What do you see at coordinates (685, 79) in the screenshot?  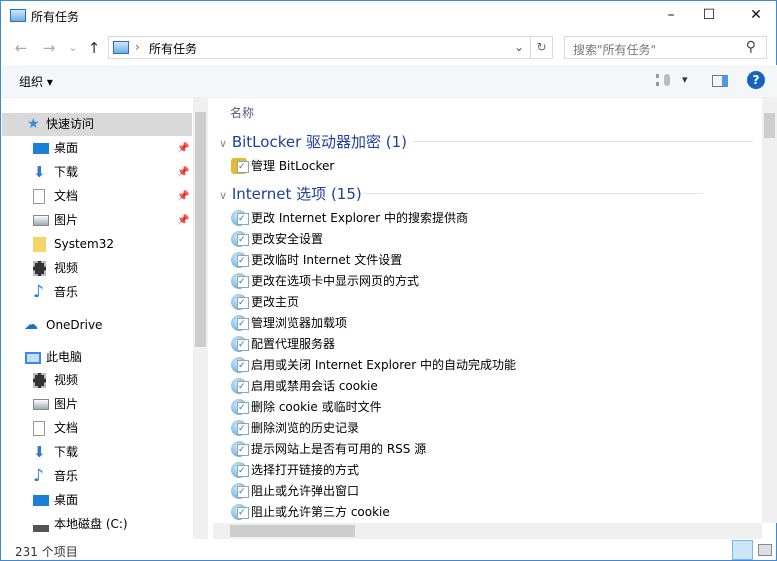 I see `view-dropdown: ▾` at bounding box center [685, 79].